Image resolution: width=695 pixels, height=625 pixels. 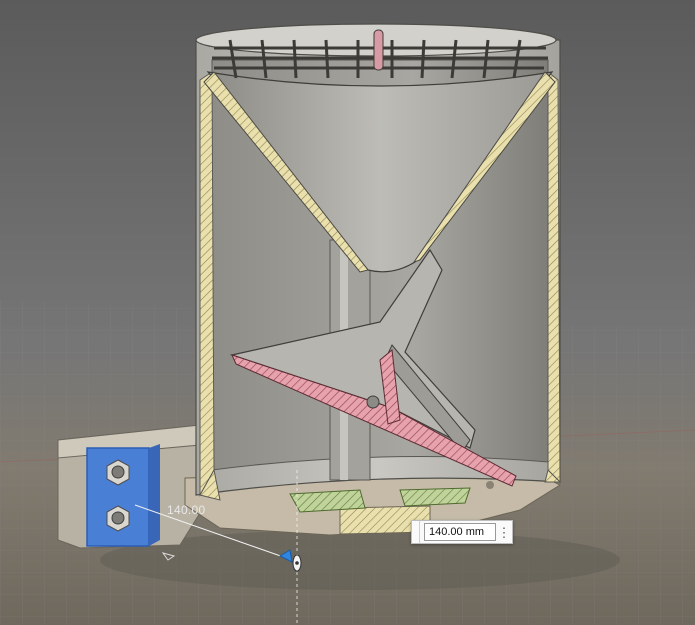 I want to click on kebab-menu-icon: ⋮, so click(x=504, y=532).